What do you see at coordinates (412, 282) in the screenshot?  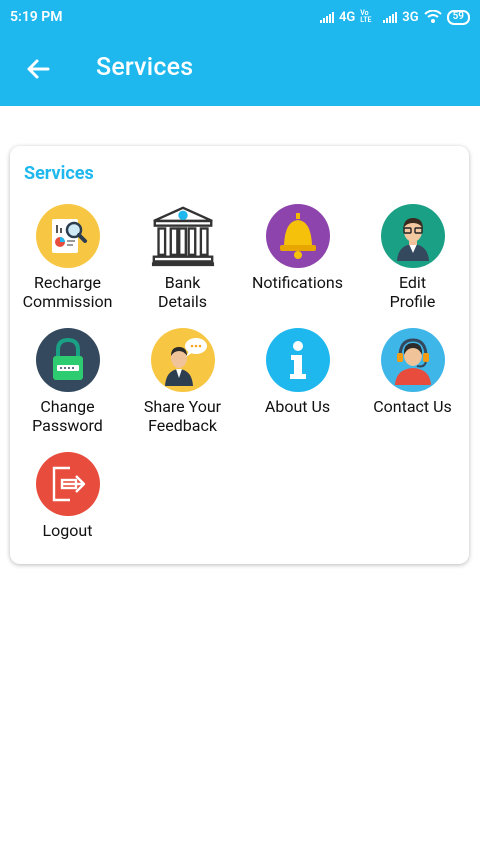 I see `service-label: Edit` at bounding box center [412, 282].